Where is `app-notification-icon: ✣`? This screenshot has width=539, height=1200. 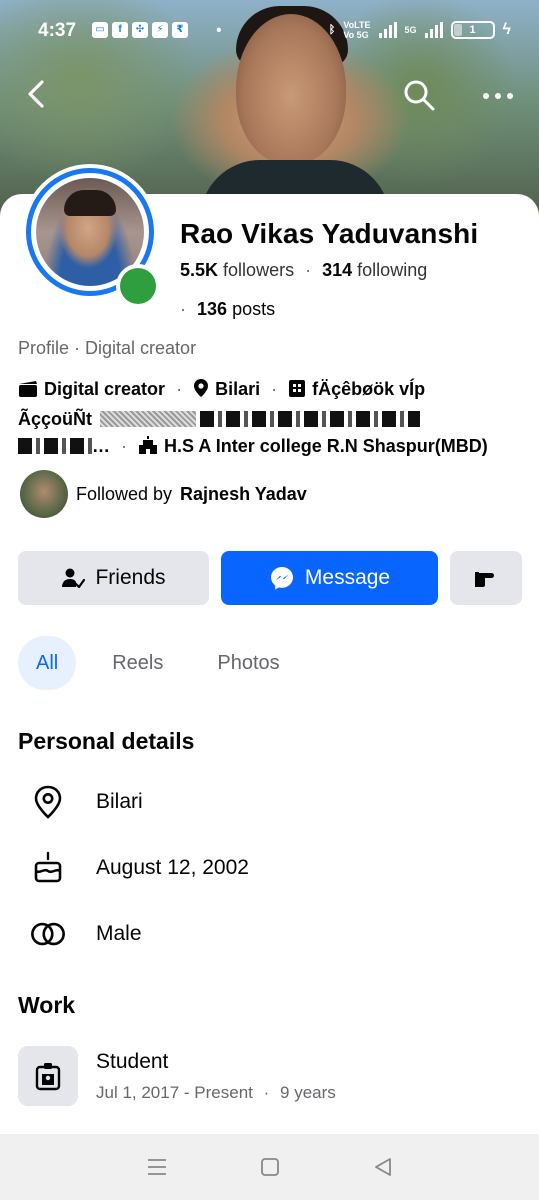
app-notification-icon: ✣ is located at coordinates (140, 30).